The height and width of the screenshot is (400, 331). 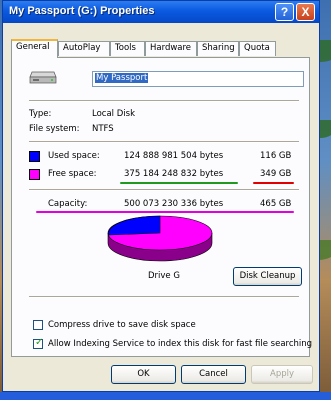 I want to click on tab-sharing: Sharing, so click(x=218, y=48).